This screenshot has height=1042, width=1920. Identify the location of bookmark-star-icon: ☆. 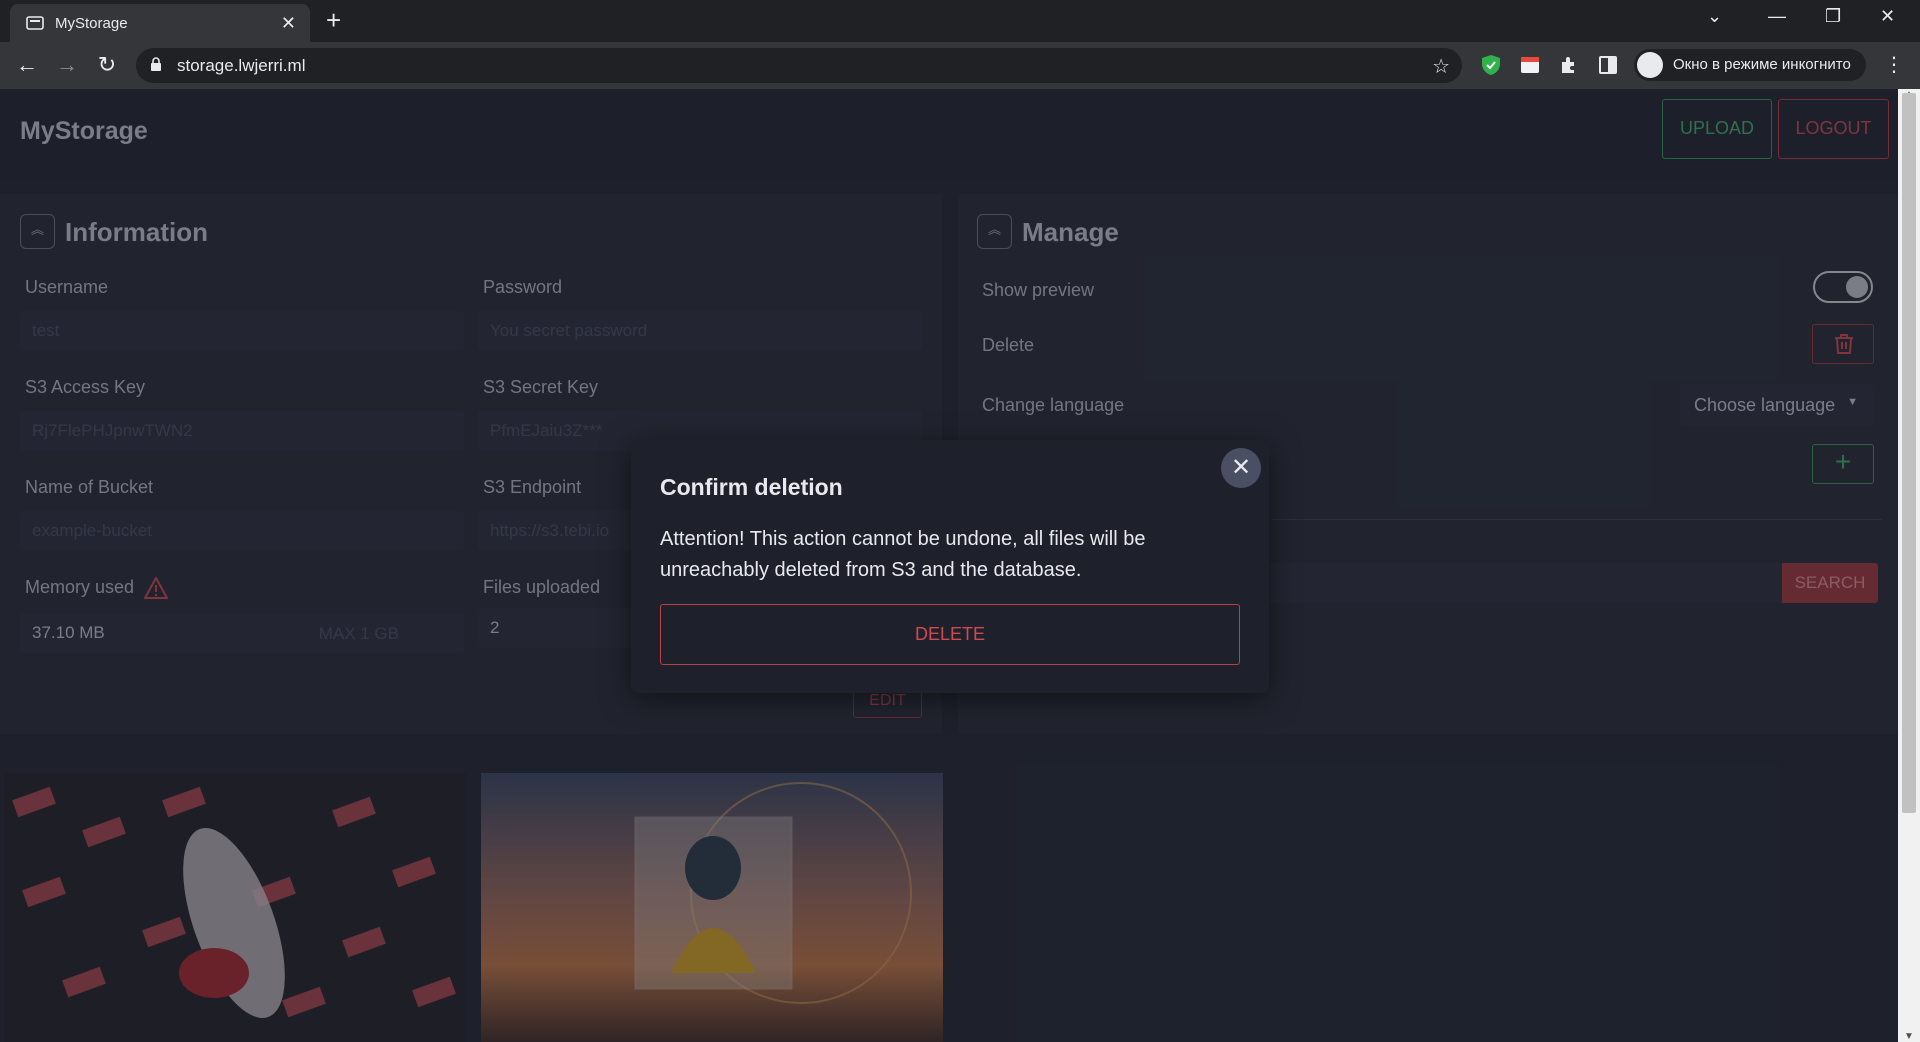
(1441, 66).